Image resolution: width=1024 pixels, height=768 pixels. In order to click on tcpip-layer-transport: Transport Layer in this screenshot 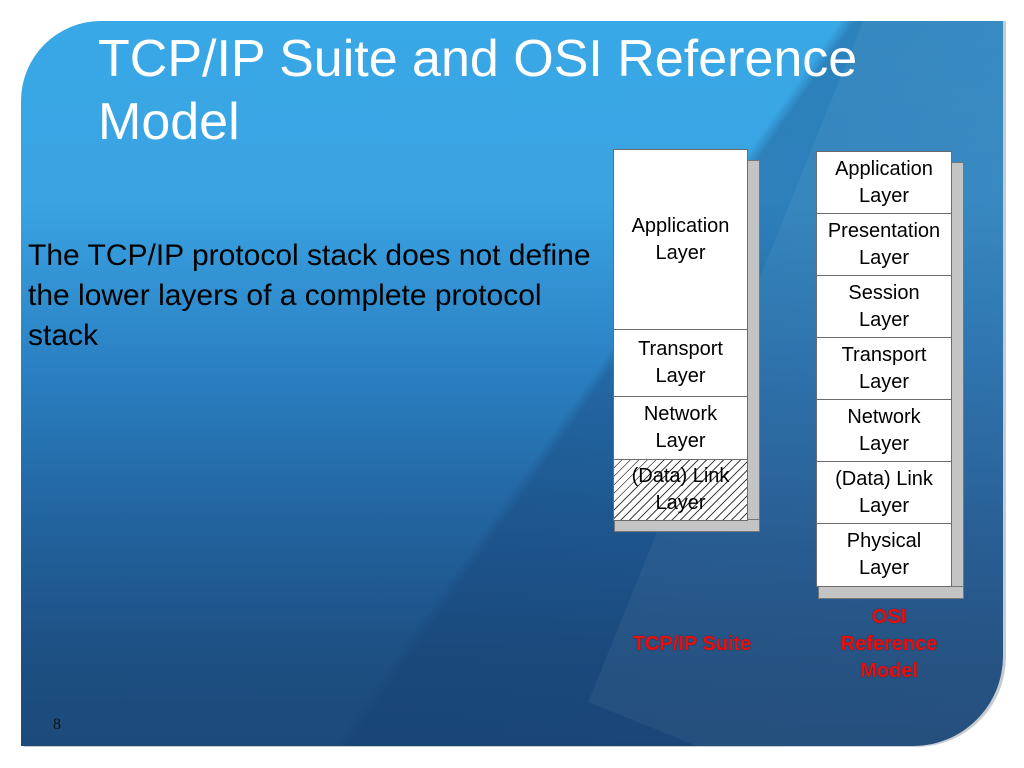, I will do `click(680, 363)`.